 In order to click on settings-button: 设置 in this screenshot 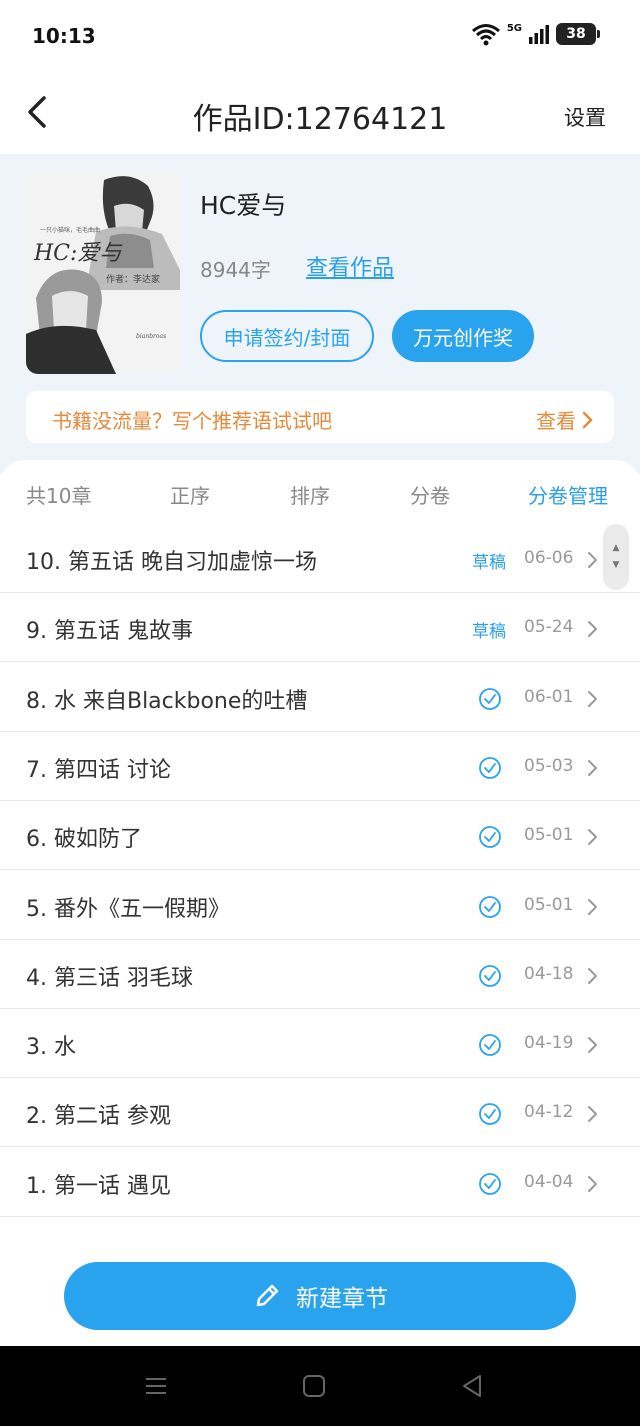, I will do `click(585, 117)`.